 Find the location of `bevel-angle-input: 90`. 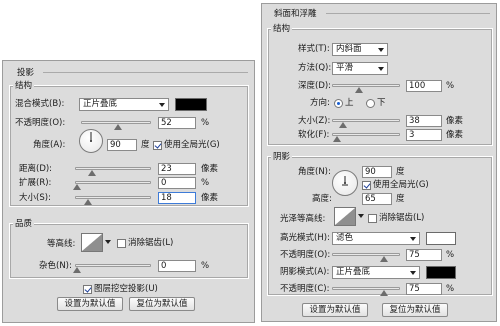

bevel-angle-input: 90 is located at coordinates (377, 172).